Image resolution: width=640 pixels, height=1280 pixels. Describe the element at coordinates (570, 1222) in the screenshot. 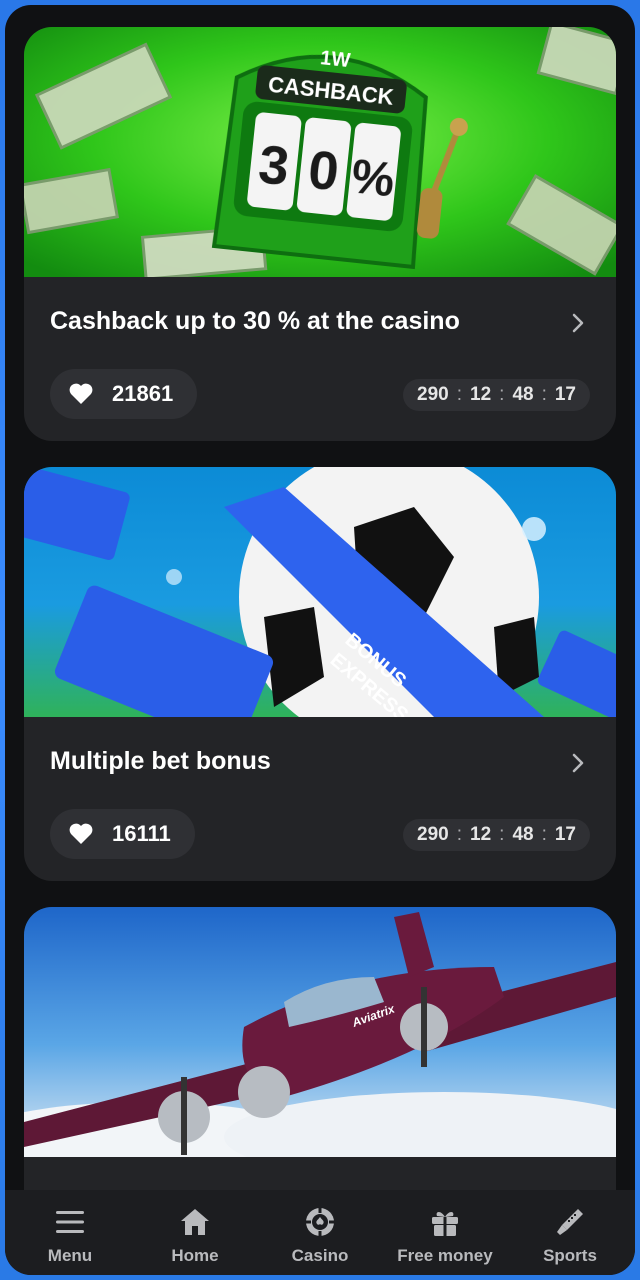

I see `sports-icon` at that location.